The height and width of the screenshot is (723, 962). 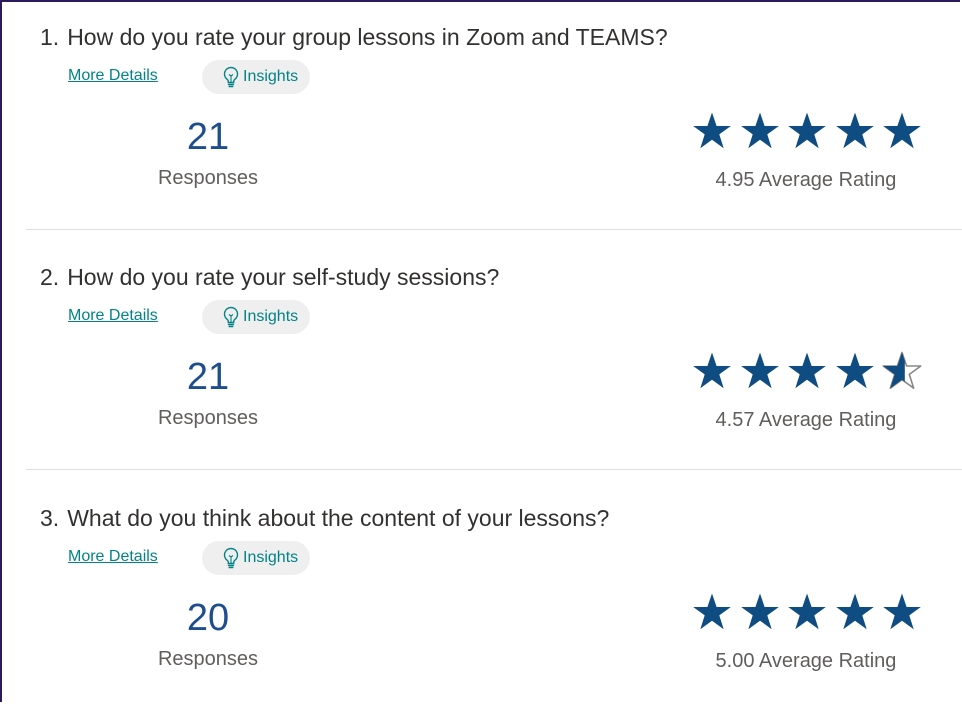 What do you see at coordinates (208, 618) in the screenshot?
I see `response-count: 20` at bounding box center [208, 618].